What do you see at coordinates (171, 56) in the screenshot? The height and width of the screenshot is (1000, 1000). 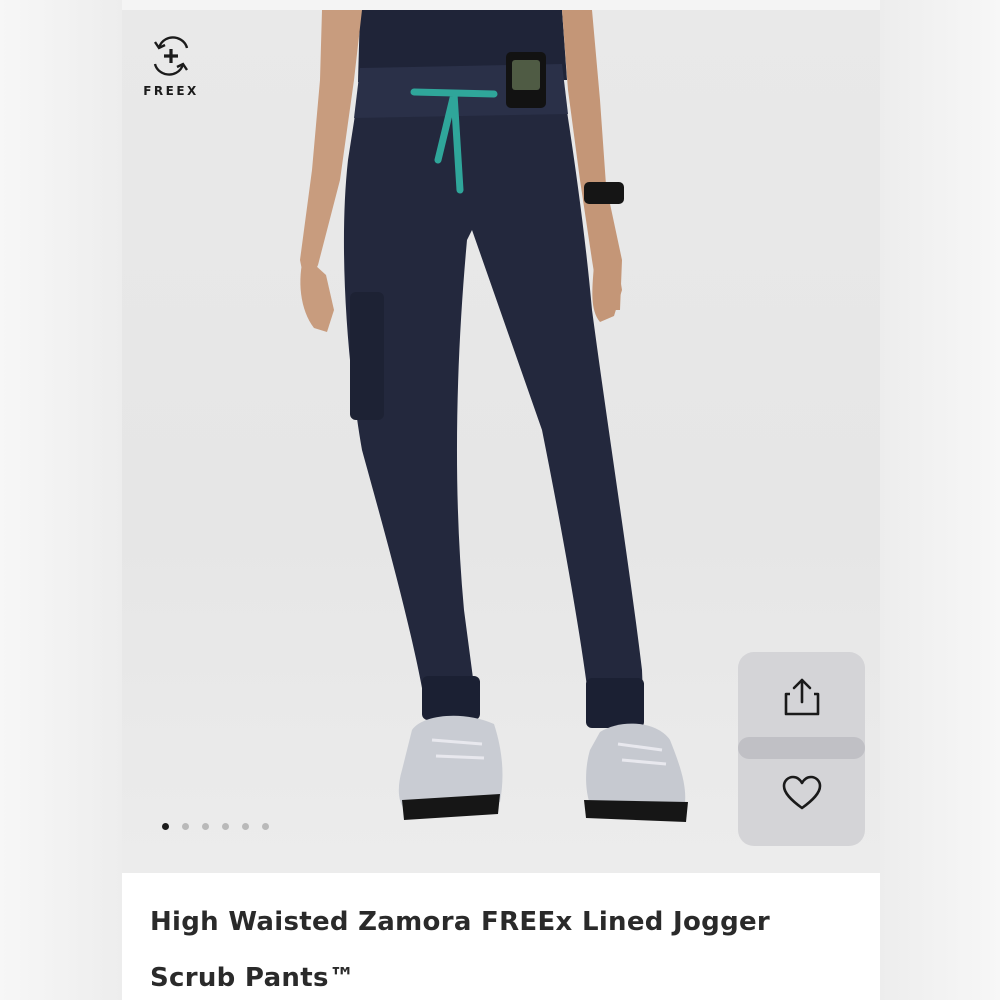 I see `freex-logo-icon` at bounding box center [171, 56].